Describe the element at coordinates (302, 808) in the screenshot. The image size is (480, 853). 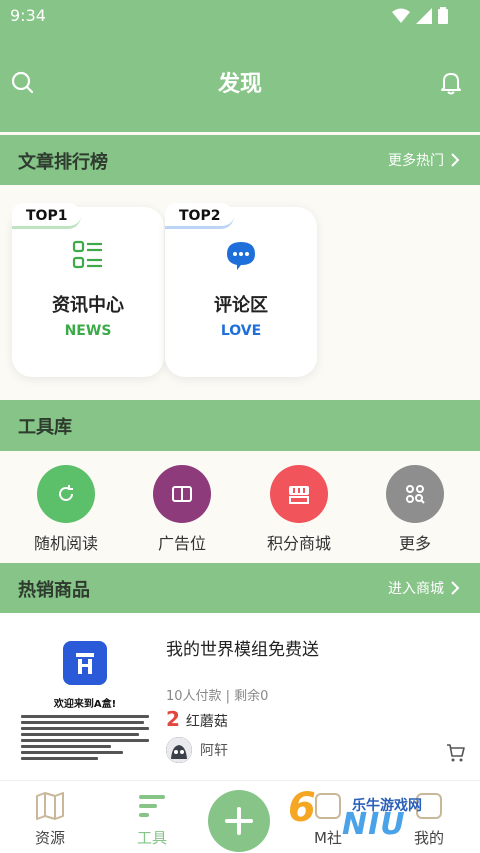
I see `watermark-logo-icon: 6` at that location.